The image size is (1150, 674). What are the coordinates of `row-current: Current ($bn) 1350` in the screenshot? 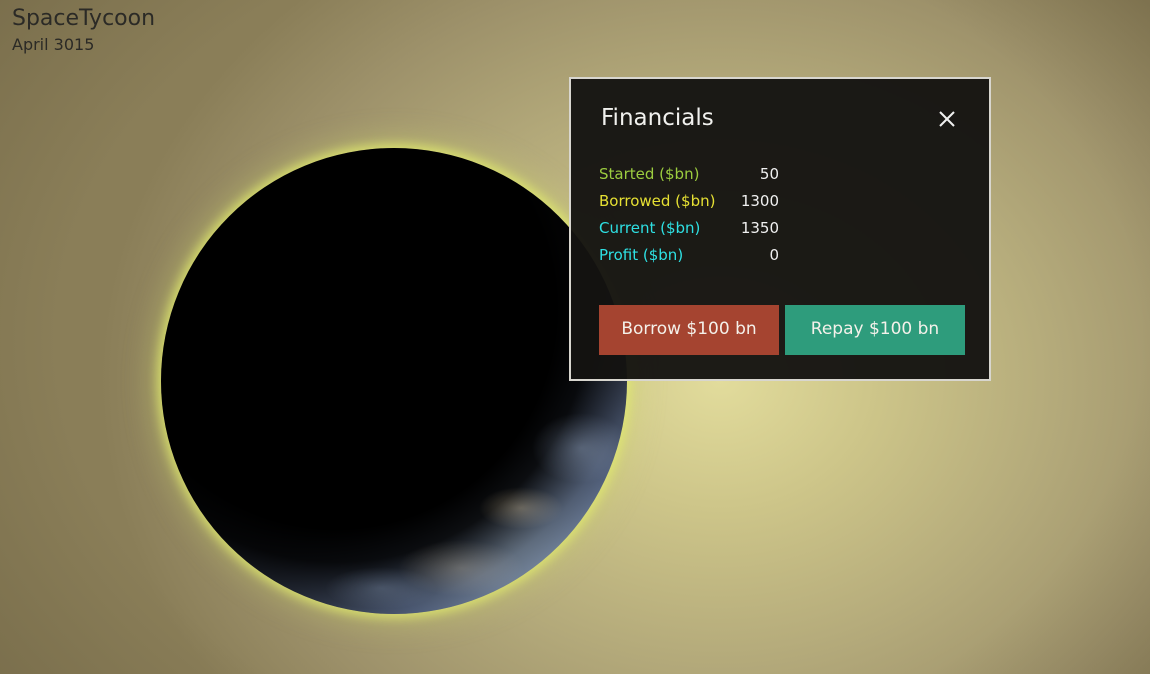 It's located at (689, 230).